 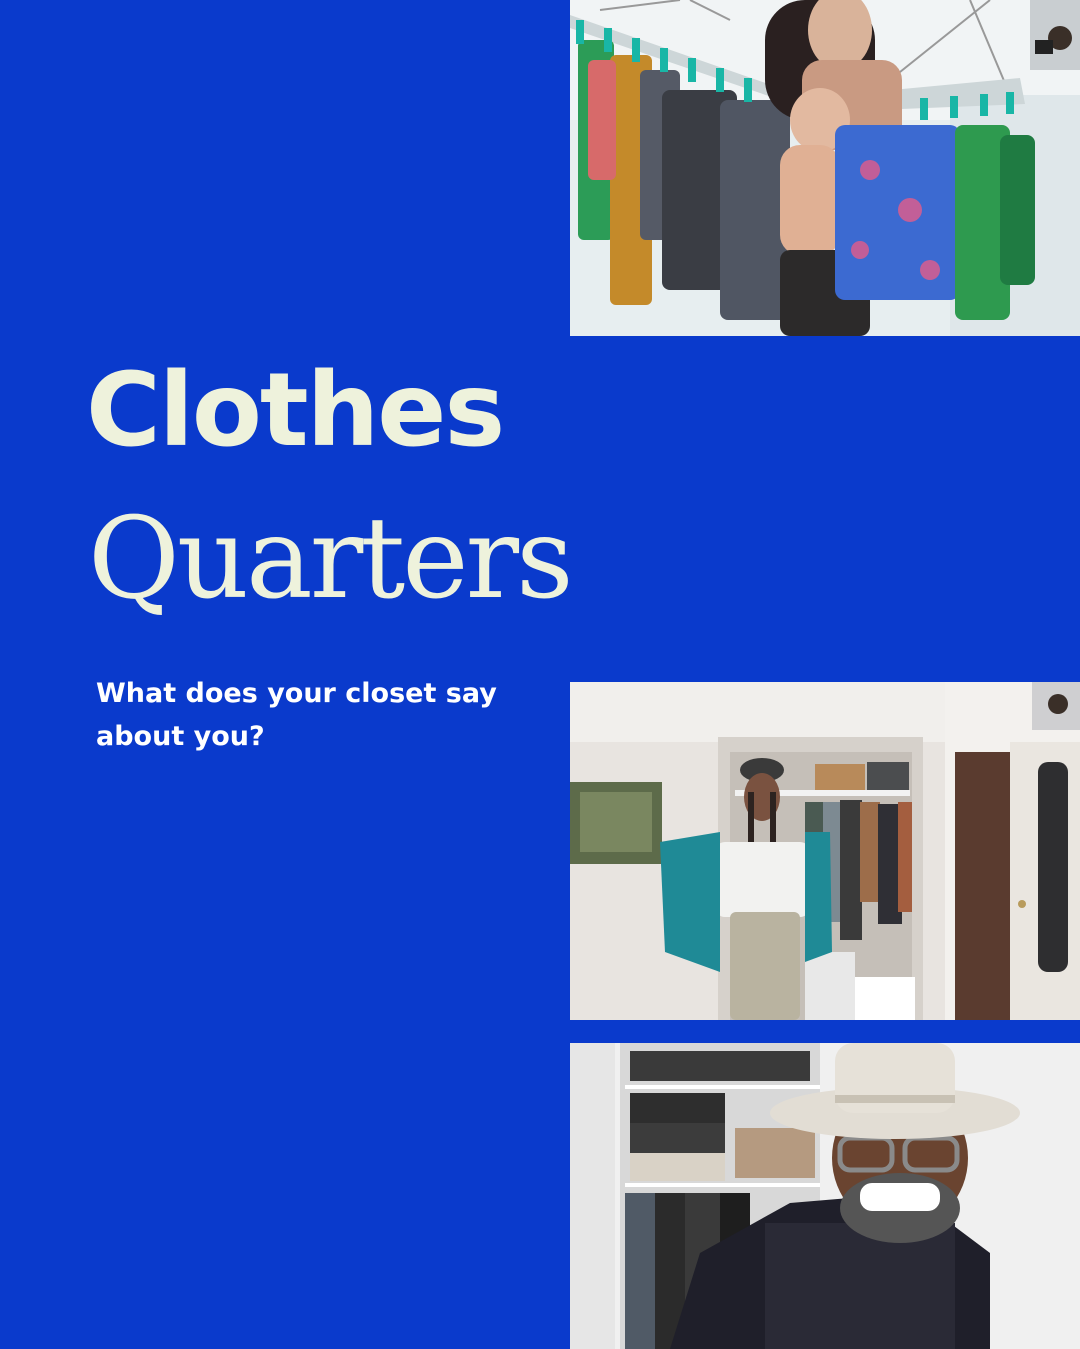 What do you see at coordinates (295, 410) in the screenshot?
I see `title-clothes: Clothes` at bounding box center [295, 410].